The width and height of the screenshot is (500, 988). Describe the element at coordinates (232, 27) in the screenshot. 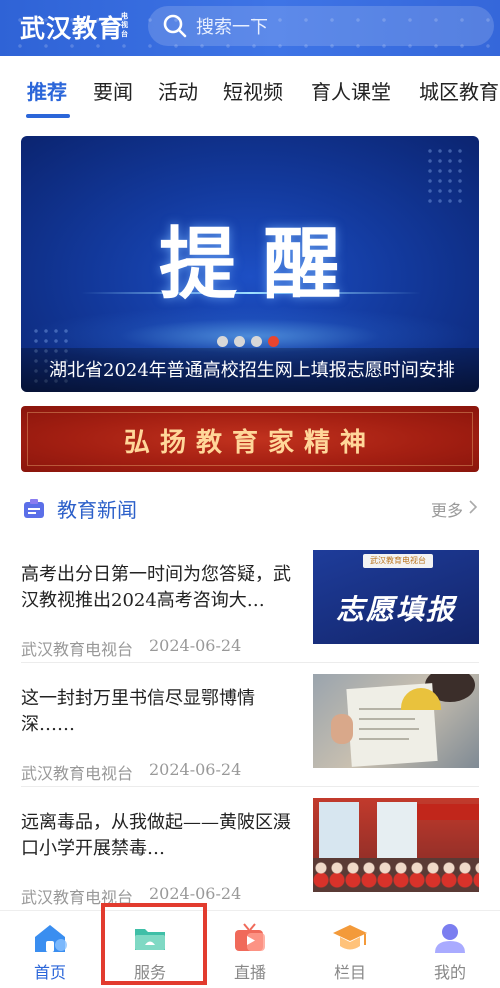

I see `search-placeholder: 搜索一下` at that location.